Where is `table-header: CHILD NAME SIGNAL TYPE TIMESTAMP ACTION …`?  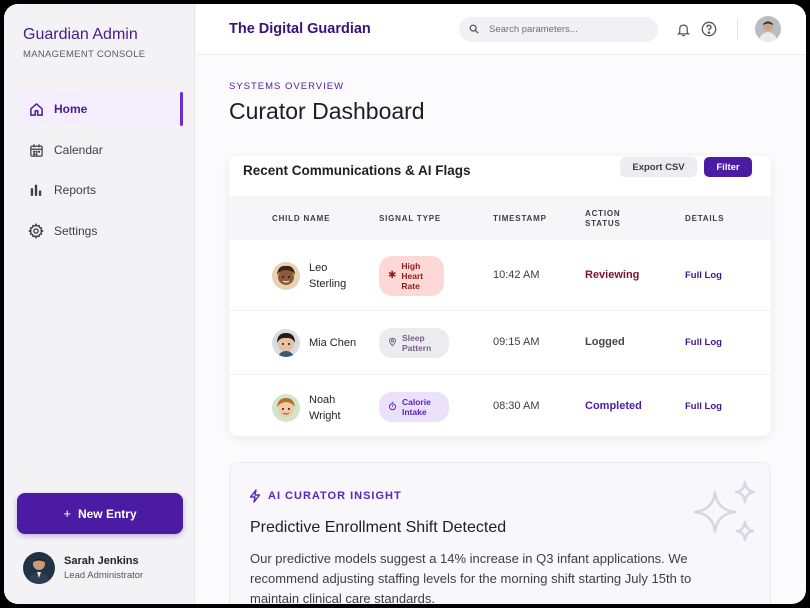
table-header: CHILD NAME SIGNAL TYPE TIMESTAMP ACTION … is located at coordinates (500, 218).